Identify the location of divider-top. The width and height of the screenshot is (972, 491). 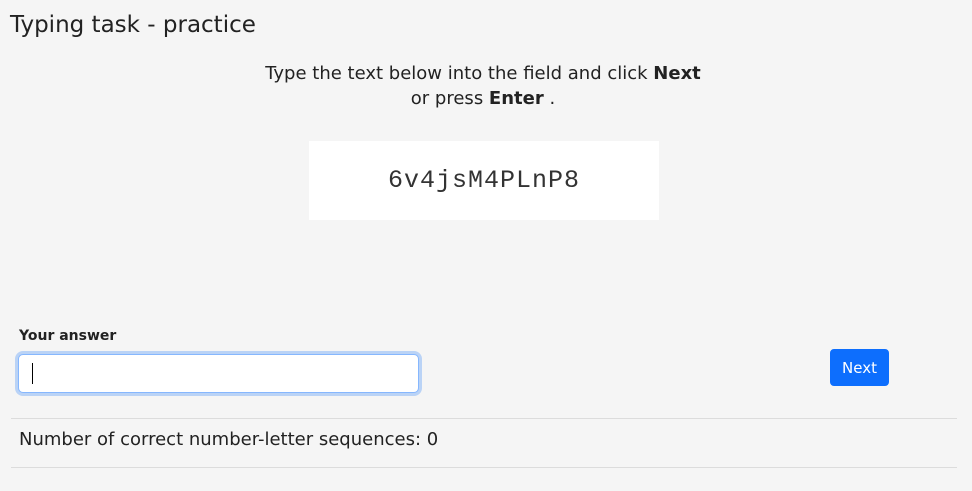
(484, 418).